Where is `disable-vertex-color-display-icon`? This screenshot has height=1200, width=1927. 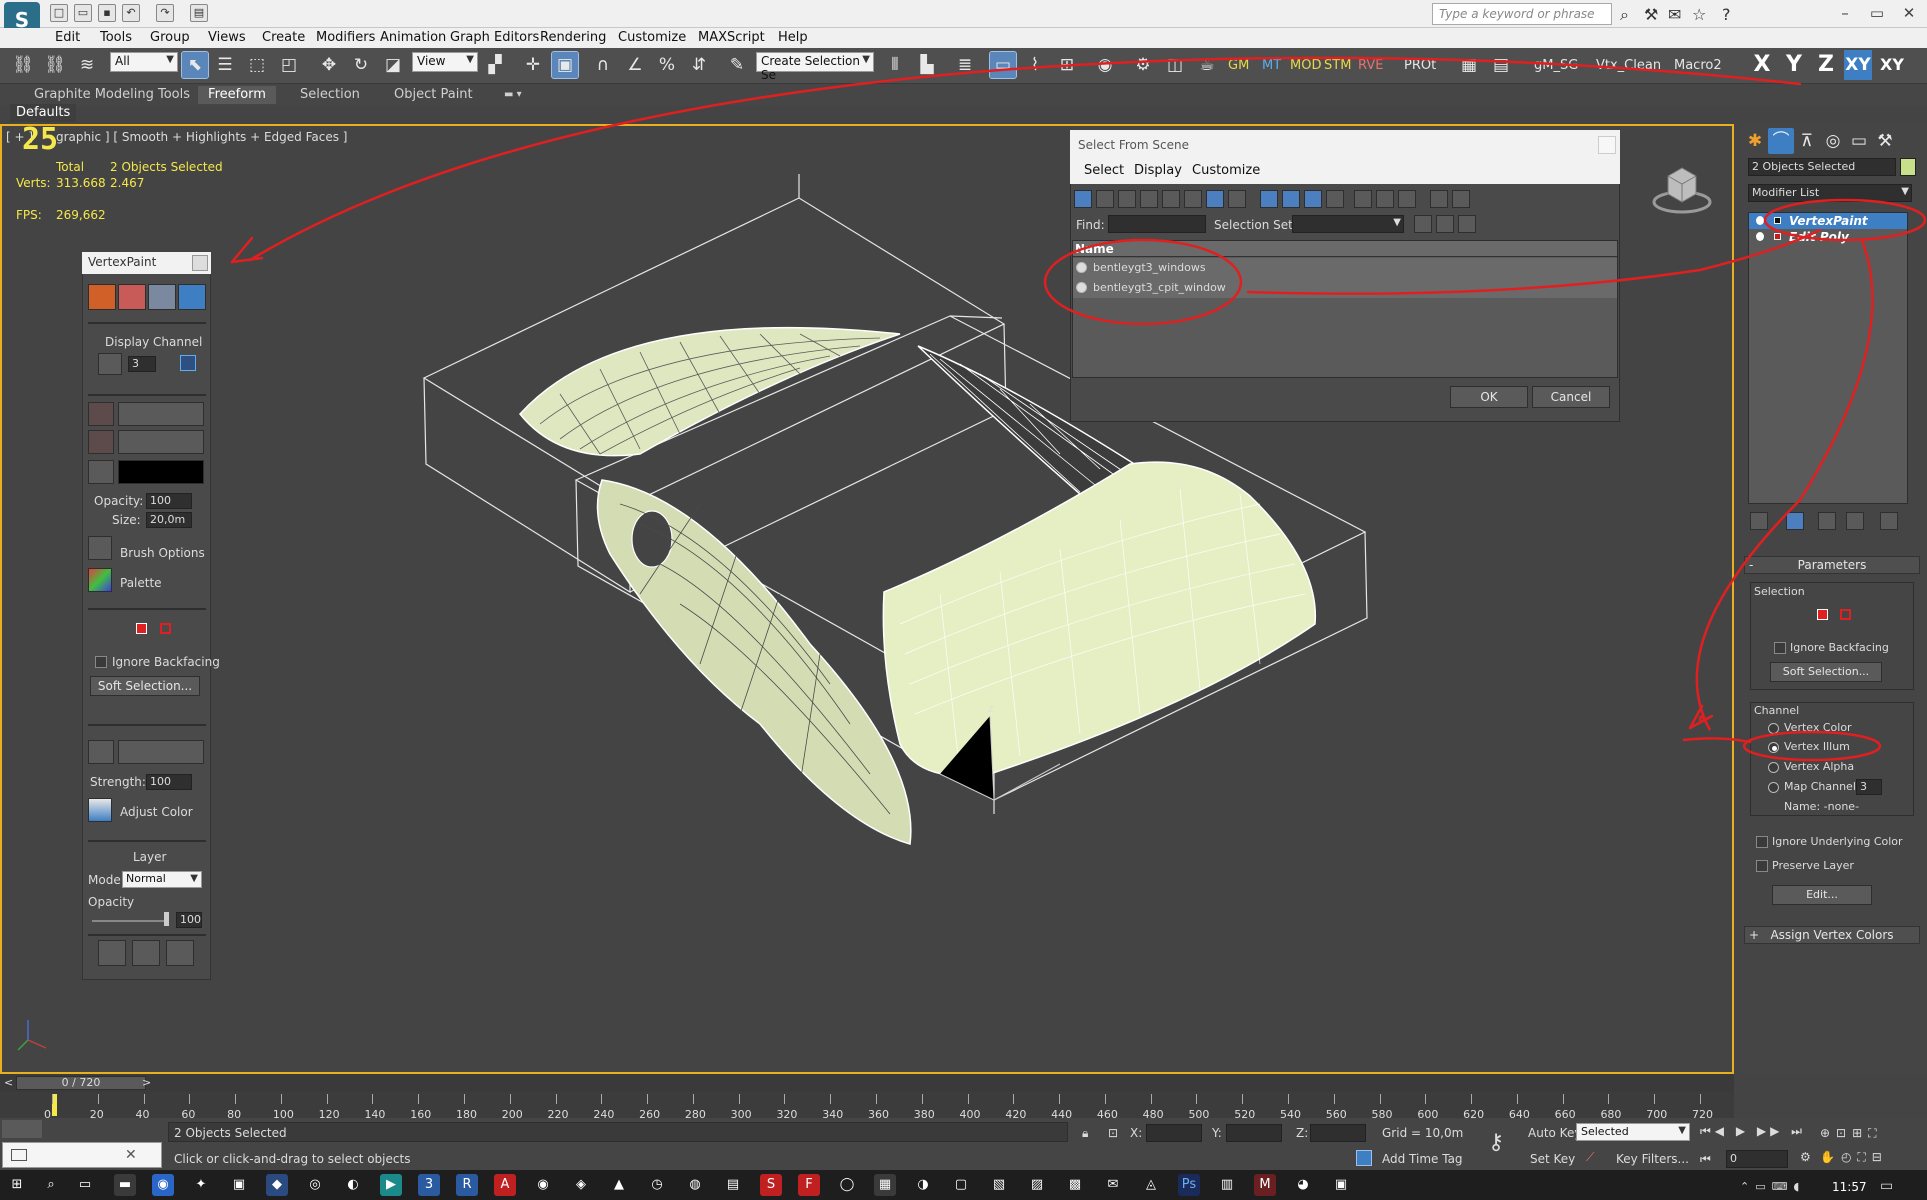
disable-vertex-color-display-icon is located at coordinates (162, 297).